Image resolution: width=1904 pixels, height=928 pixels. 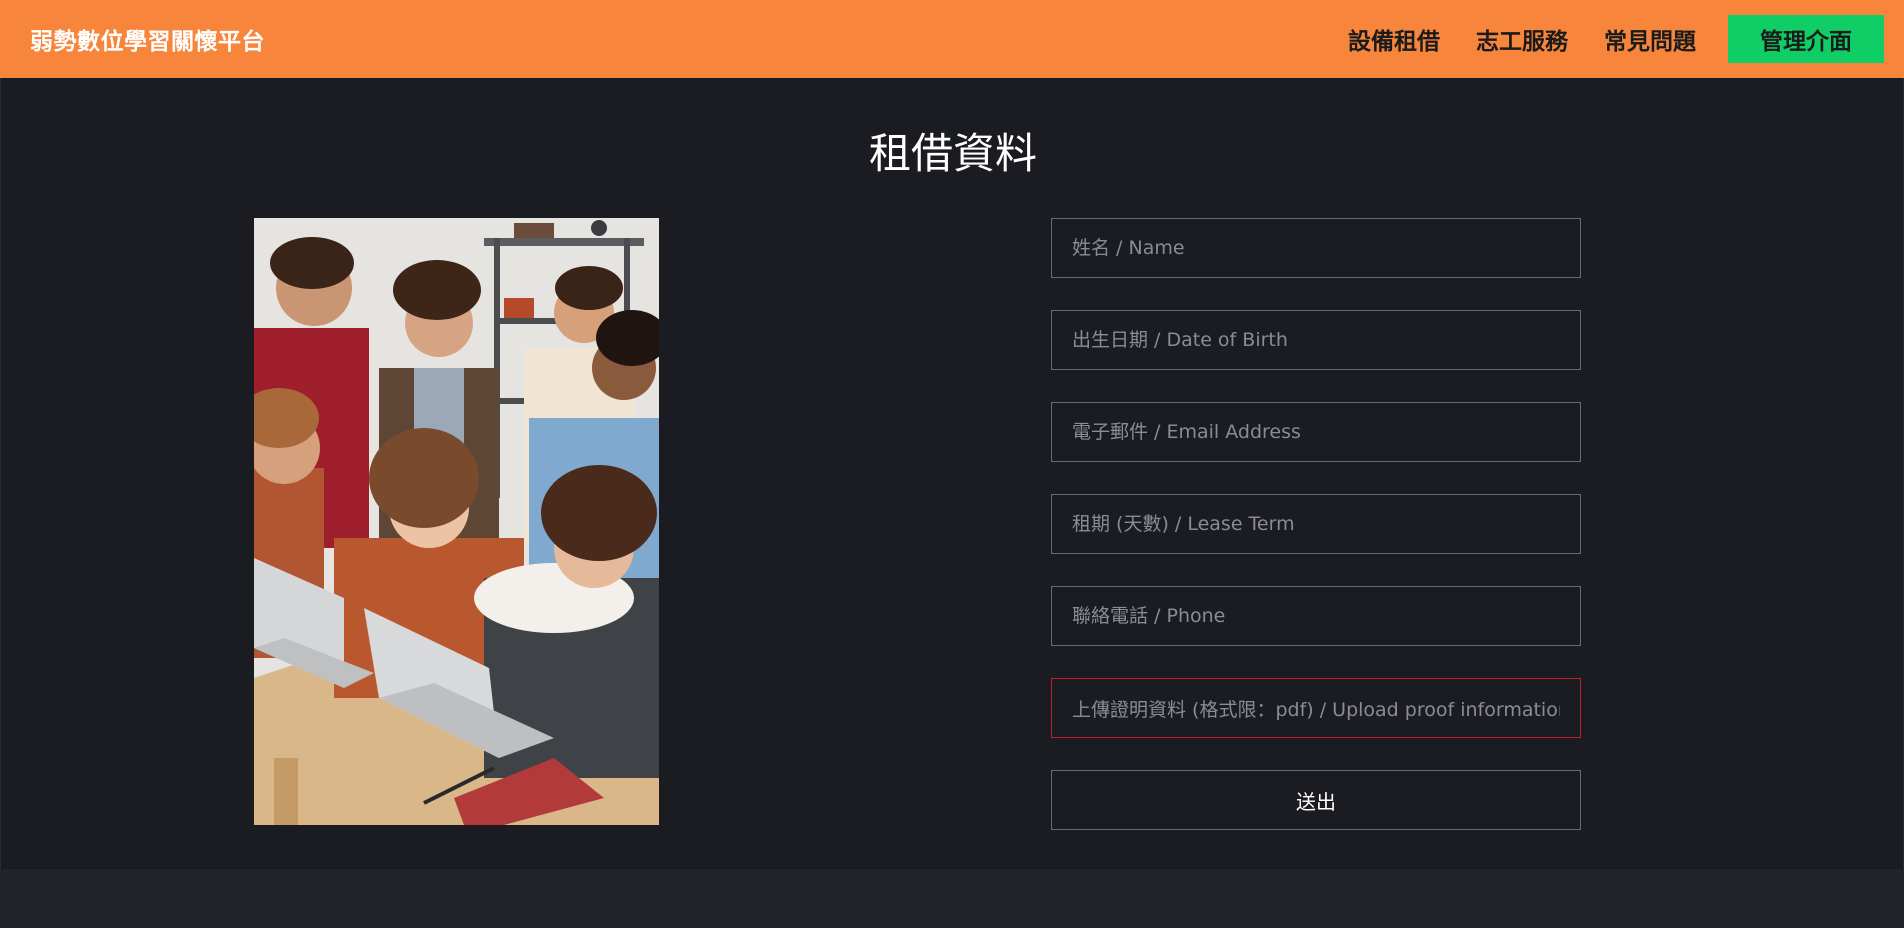 I want to click on name-input, so click(x=1316, y=248).